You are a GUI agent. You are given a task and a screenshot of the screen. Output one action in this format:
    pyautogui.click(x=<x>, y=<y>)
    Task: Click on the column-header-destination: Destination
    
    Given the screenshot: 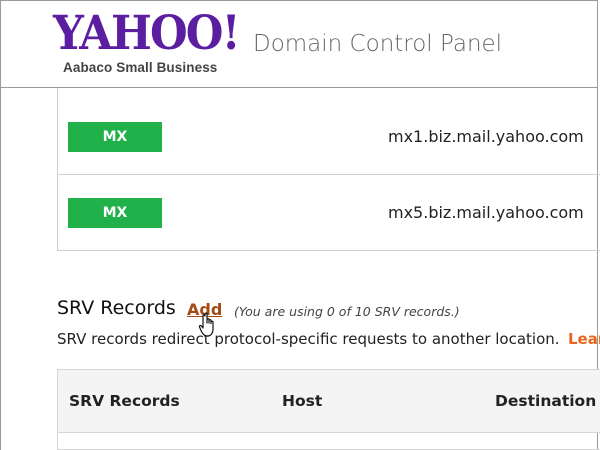 What is the action you would take?
    pyautogui.click(x=546, y=401)
    